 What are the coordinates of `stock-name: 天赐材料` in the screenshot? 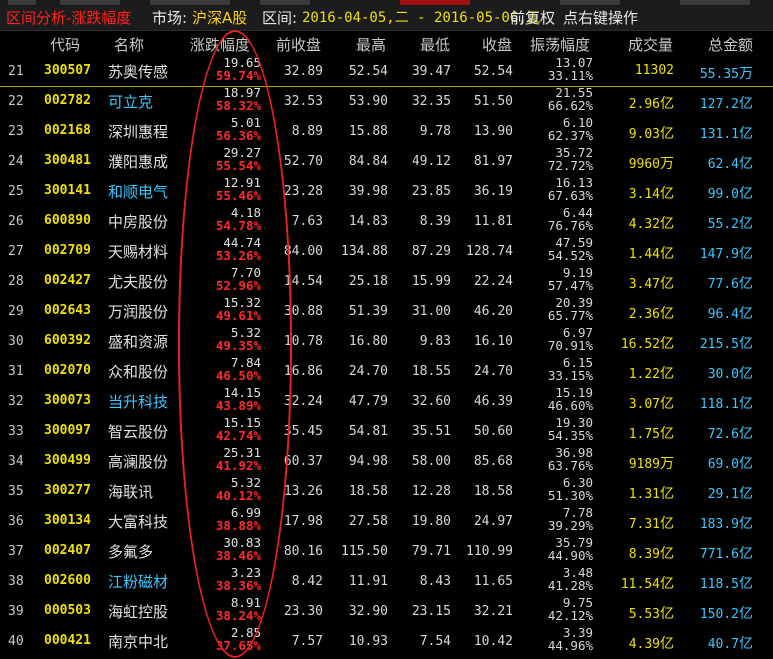 It's located at (138, 251).